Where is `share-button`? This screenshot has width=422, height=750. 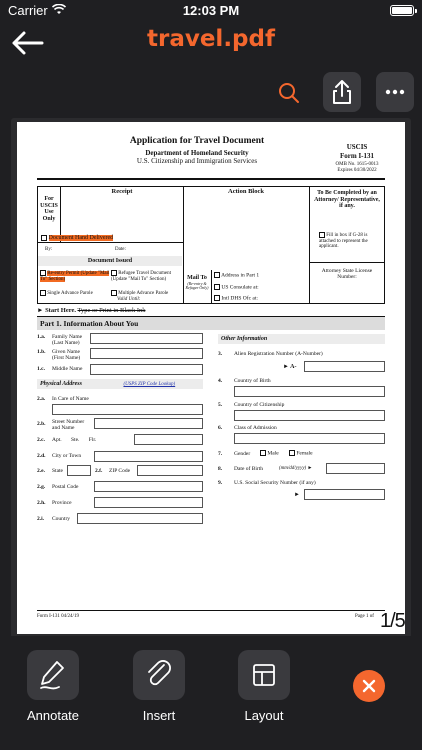 share-button is located at coordinates (342, 92).